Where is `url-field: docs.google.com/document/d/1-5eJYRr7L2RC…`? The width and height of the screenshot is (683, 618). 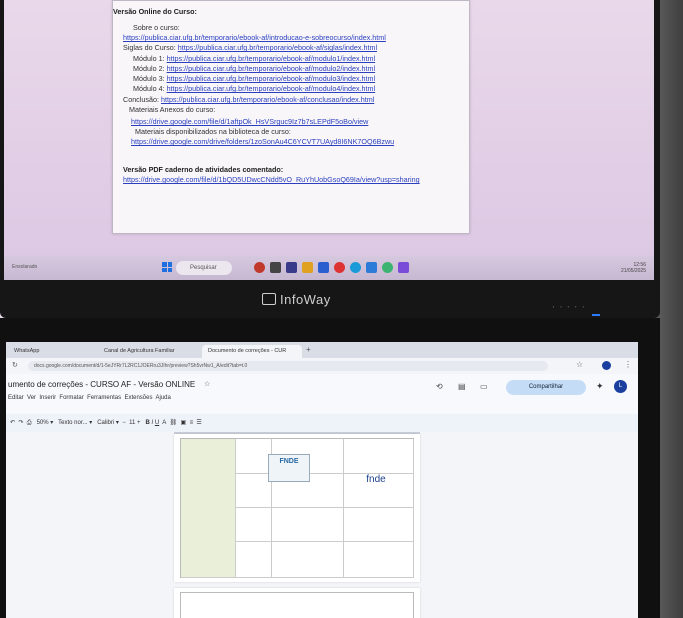
url-field: docs.google.com/document/d/1-5eJYRr7L2RC… is located at coordinates (288, 366).